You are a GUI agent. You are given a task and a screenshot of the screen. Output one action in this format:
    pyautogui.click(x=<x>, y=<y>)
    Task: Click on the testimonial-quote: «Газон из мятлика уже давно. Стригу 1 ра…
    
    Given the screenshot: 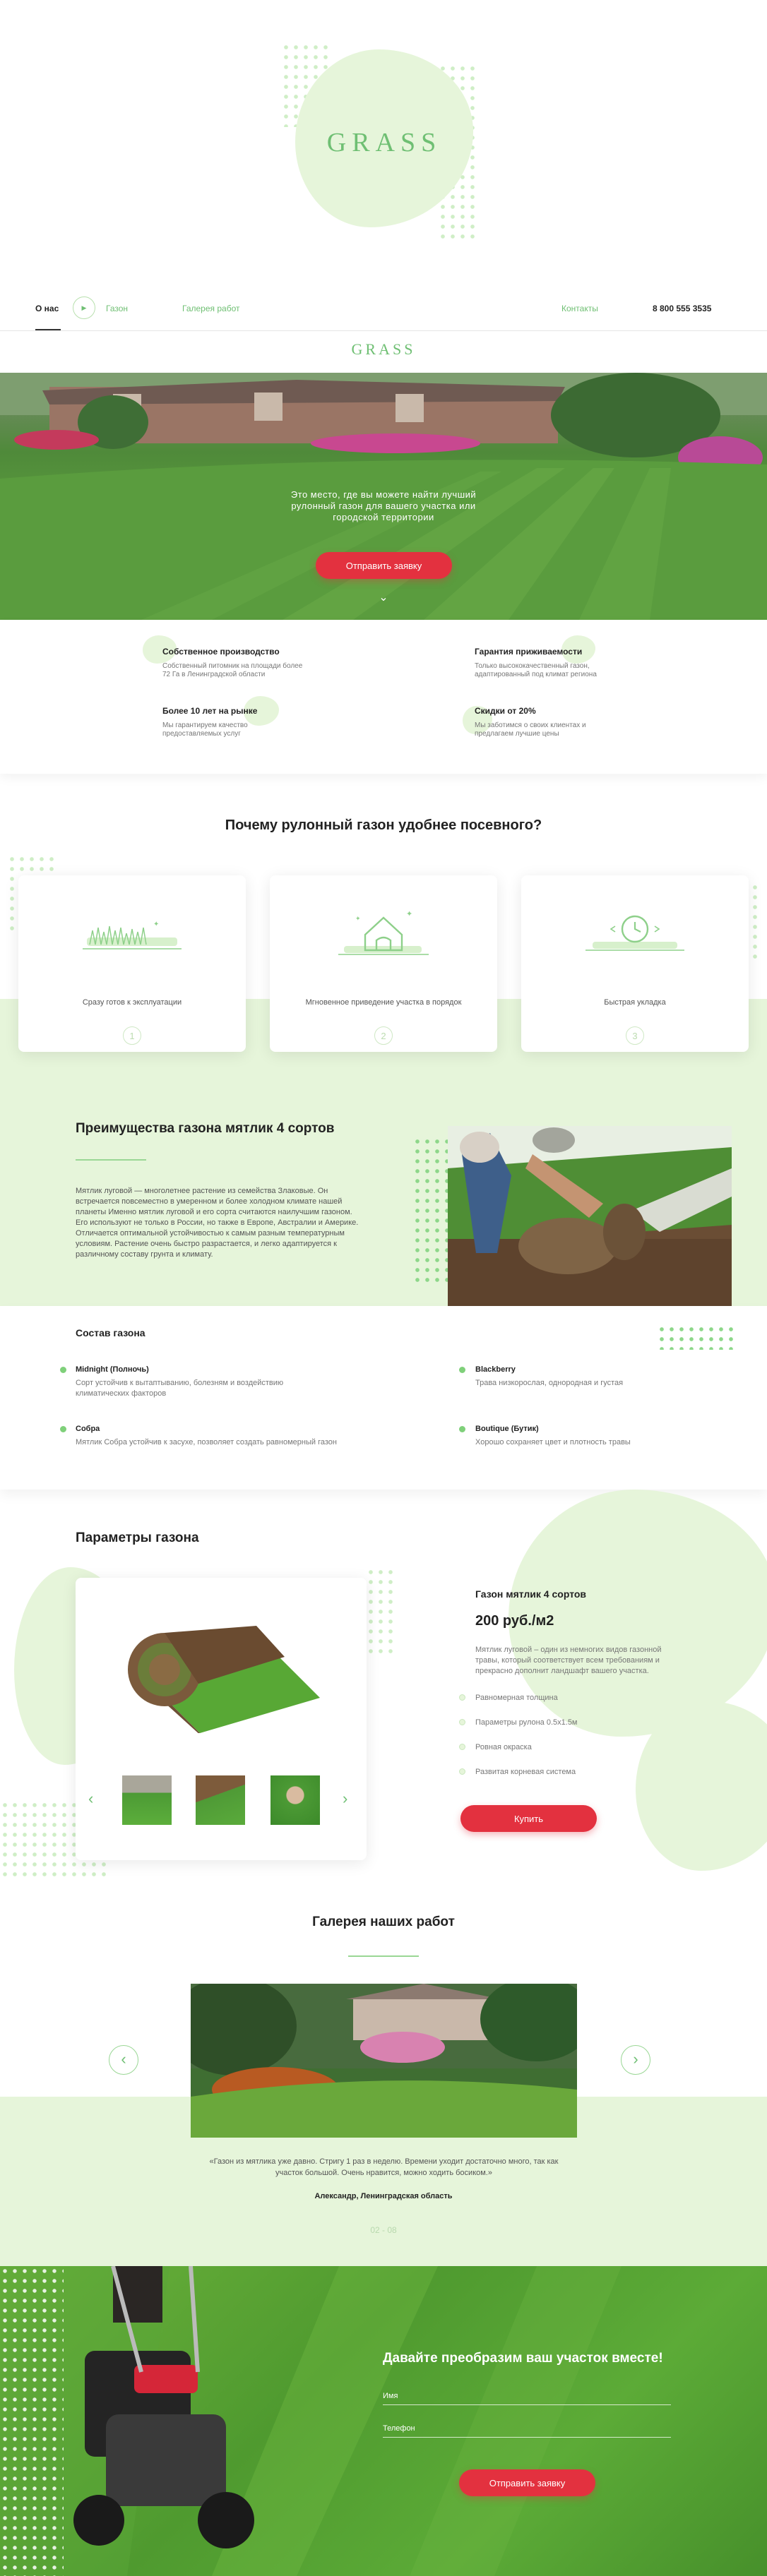 What is the action you would take?
    pyautogui.click(x=384, y=2167)
    